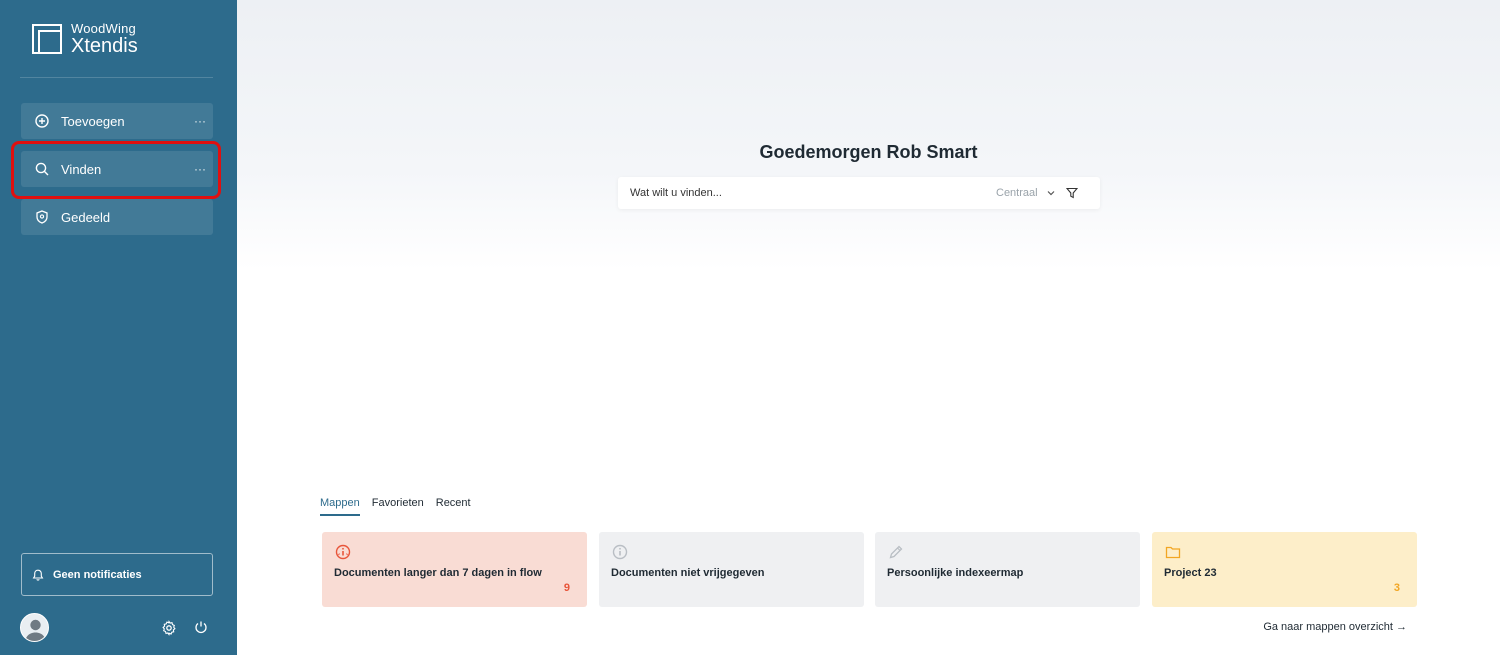  I want to click on card-count: 9, so click(566, 588).